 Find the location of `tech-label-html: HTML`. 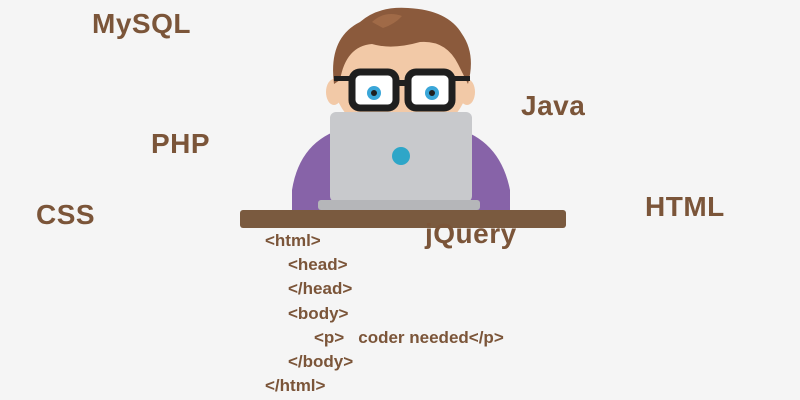

tech-label-html: HTML is located at coordinates (685, 206).